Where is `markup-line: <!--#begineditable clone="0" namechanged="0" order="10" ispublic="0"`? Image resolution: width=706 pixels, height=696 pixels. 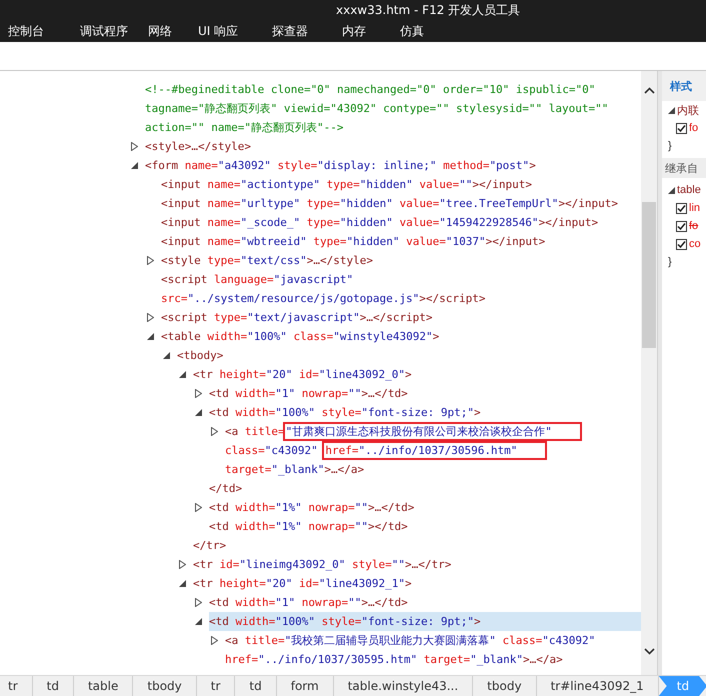 markup-line: <!--#begineditable clone="0" namechanged="0" order="10" ispublic="0" is located at coordinates (393, 89).